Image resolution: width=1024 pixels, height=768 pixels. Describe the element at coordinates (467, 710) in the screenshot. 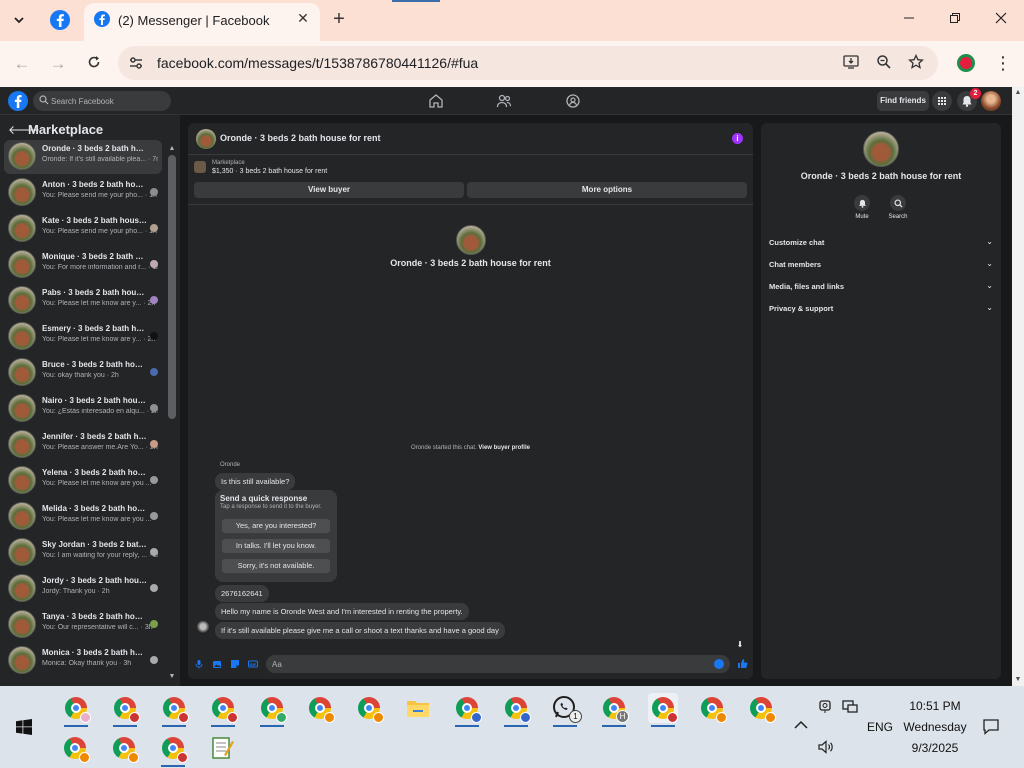

I see `chrome-profile-8-app` at that location.